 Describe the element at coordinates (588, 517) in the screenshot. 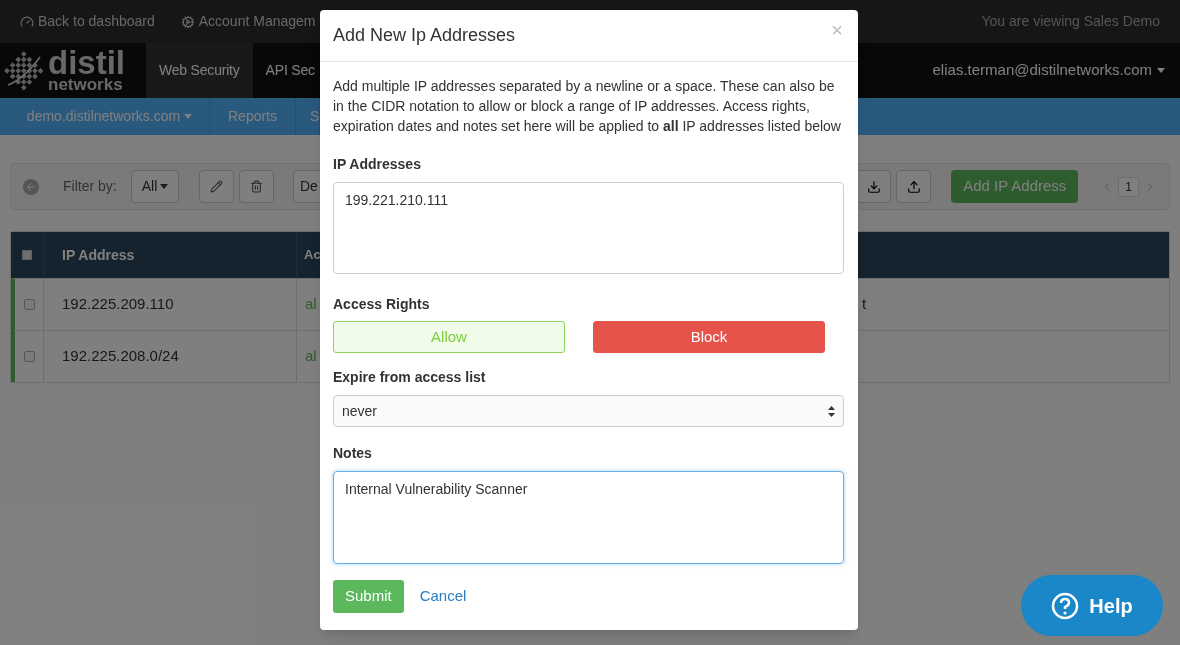

I see `notes-field: Internal Vulnerability Scanner` at that location.